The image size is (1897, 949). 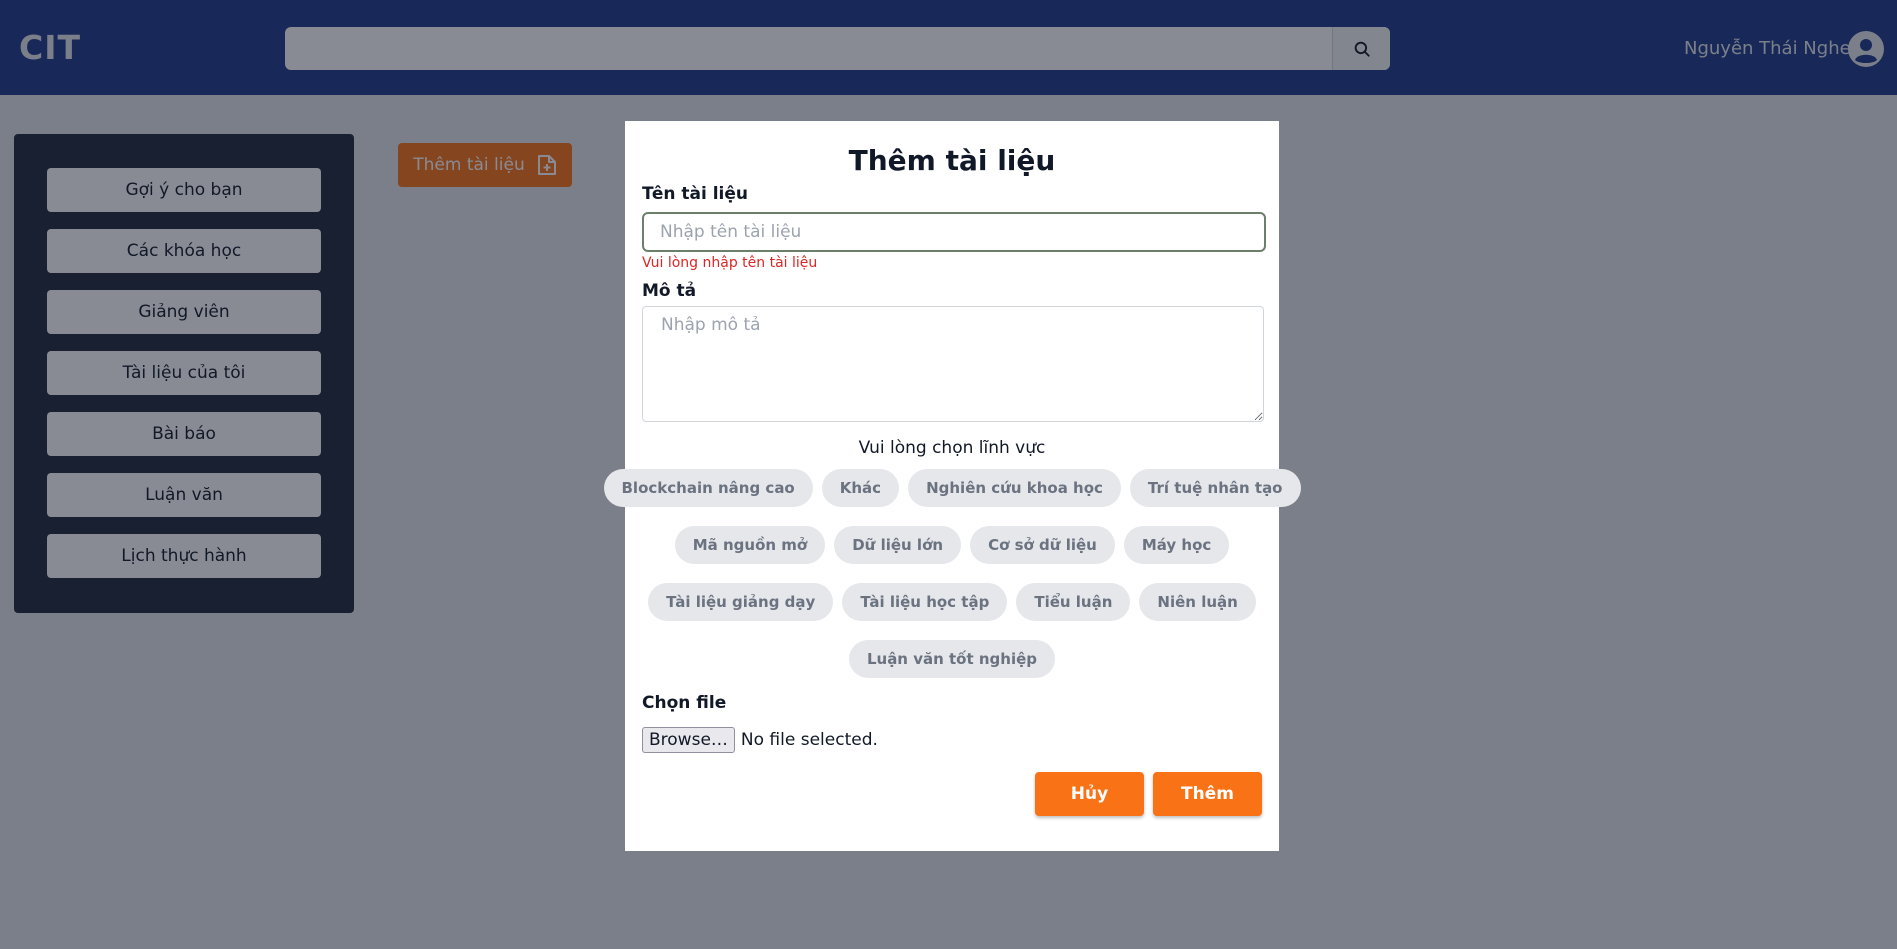 I want to click on field-chip: Cơ sở dữ liệu, so click(x=1042, y=545).